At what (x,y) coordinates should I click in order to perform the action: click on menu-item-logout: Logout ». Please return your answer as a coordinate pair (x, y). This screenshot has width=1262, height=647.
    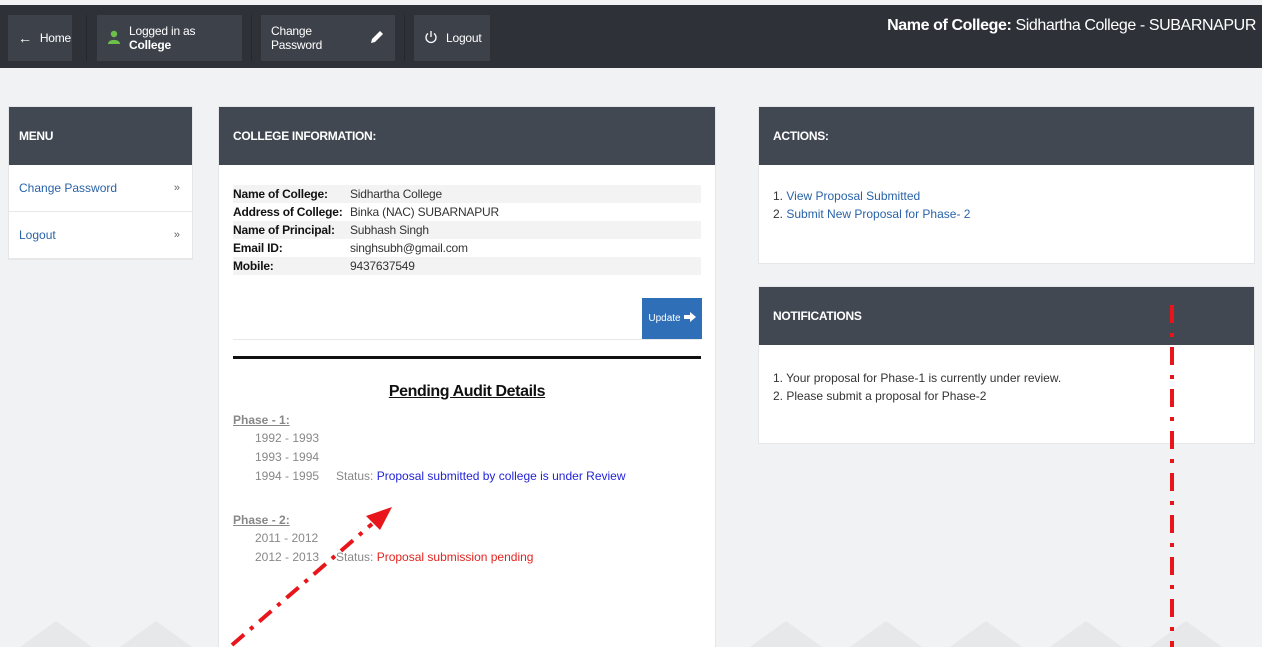
    Looking at the image, I should click on (100, 235).